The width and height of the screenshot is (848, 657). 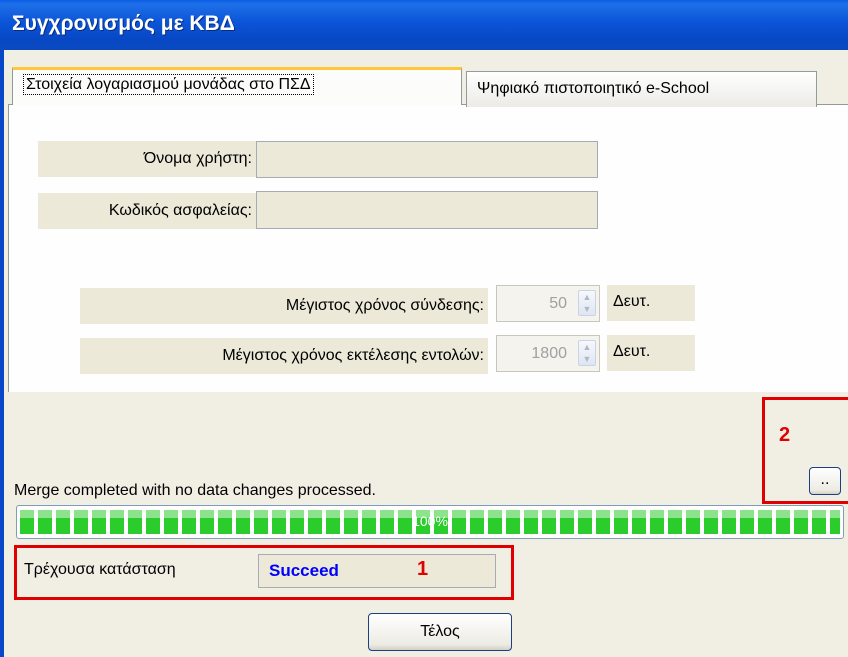 I want to click on progress-percent: 100%, so click(x=430, y=521).